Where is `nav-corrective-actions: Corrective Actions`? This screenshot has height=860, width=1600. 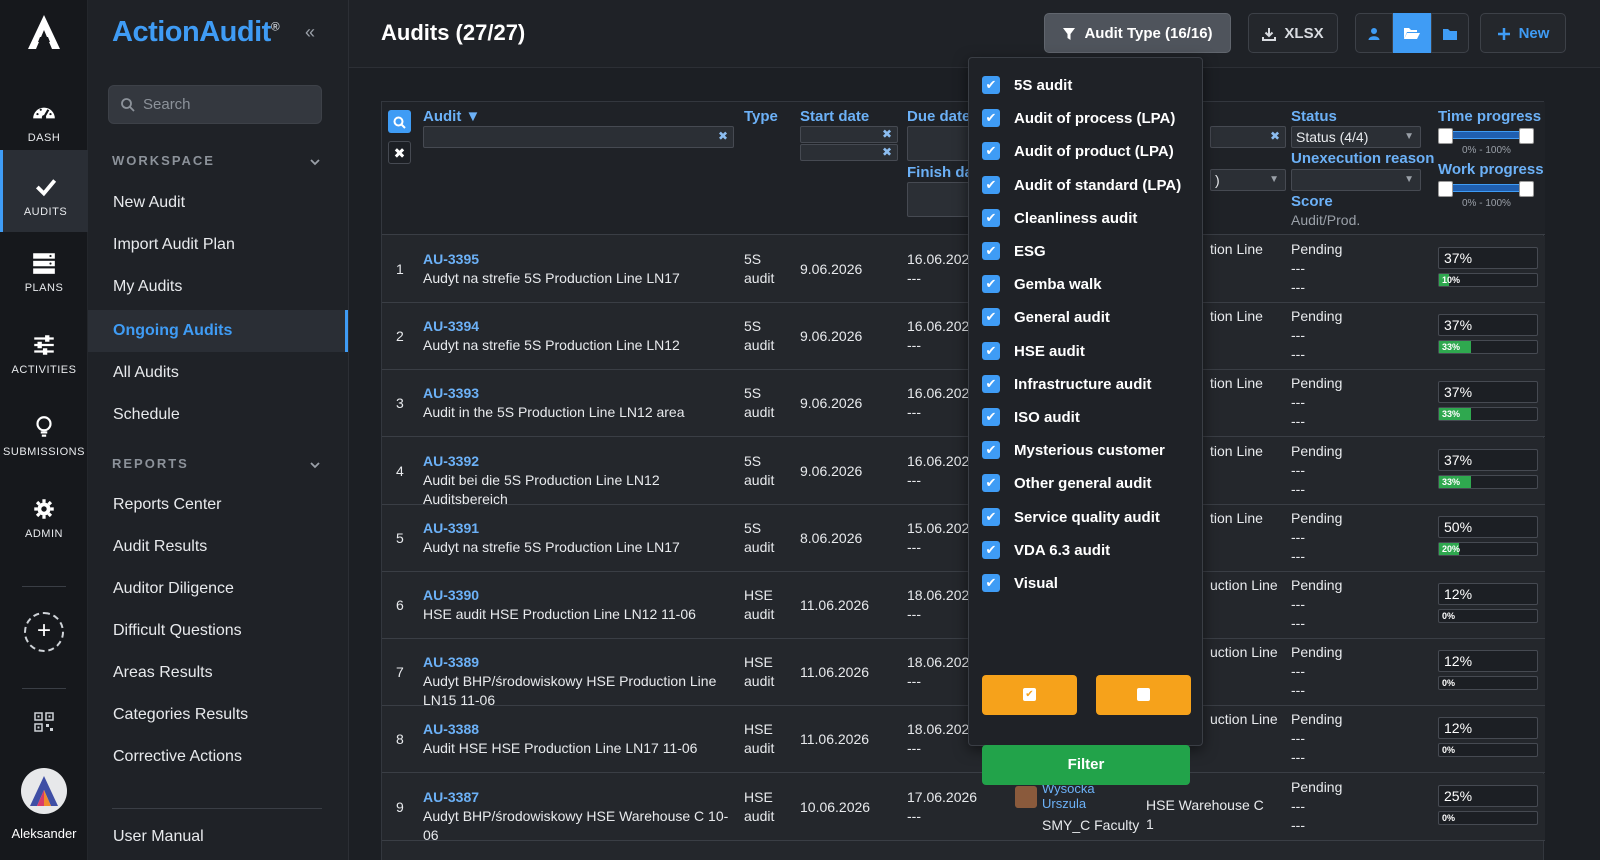 nav-corrective-actions: Corrective Actions is located at coordinates (218, 757).